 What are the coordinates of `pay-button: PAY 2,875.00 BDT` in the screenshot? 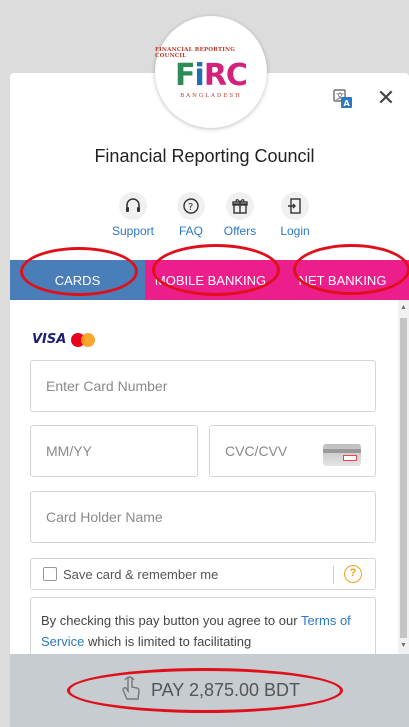 It's located at (209, 690).